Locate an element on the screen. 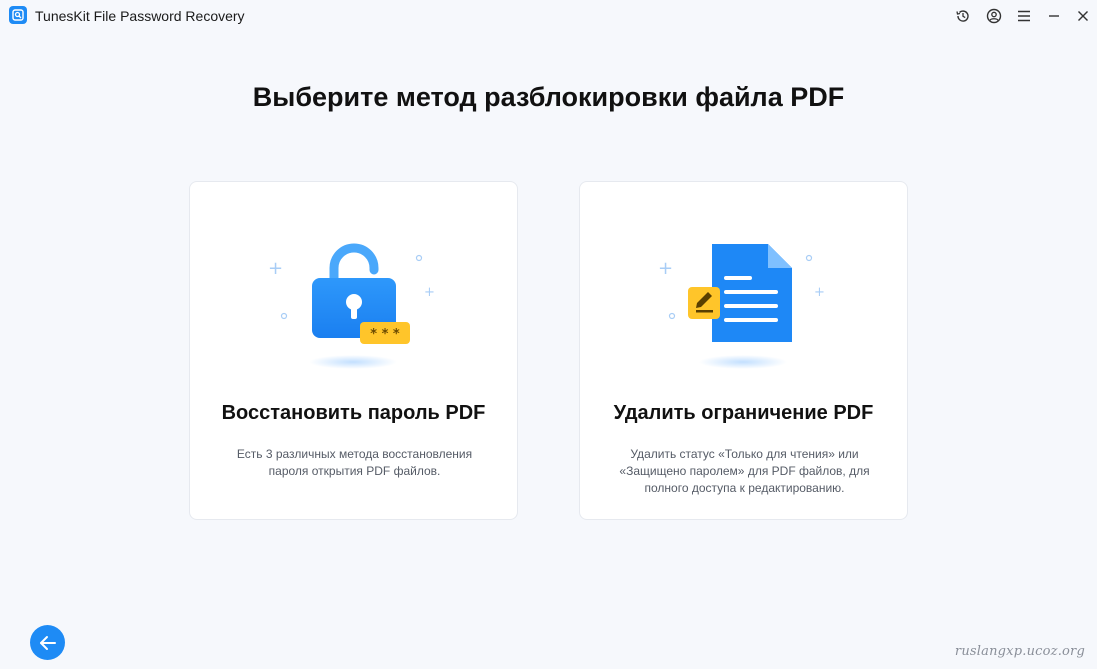 This screenshot has width=1097, height=669. app-title: TunesKit File Password Recovery is located at coordinates (140, 16).